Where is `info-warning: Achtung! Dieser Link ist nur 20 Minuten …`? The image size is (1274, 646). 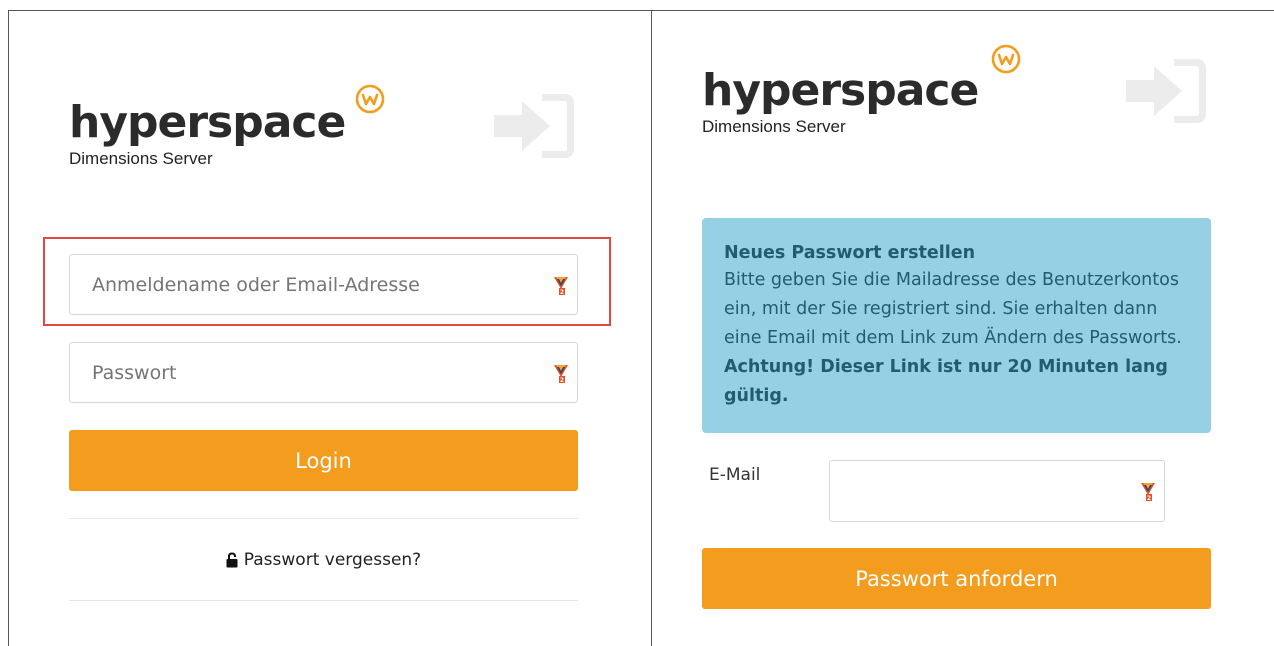
info-warning: Achtung! Dieser Link ist nur 20 Minuten … is located at coordinates (946, 381).